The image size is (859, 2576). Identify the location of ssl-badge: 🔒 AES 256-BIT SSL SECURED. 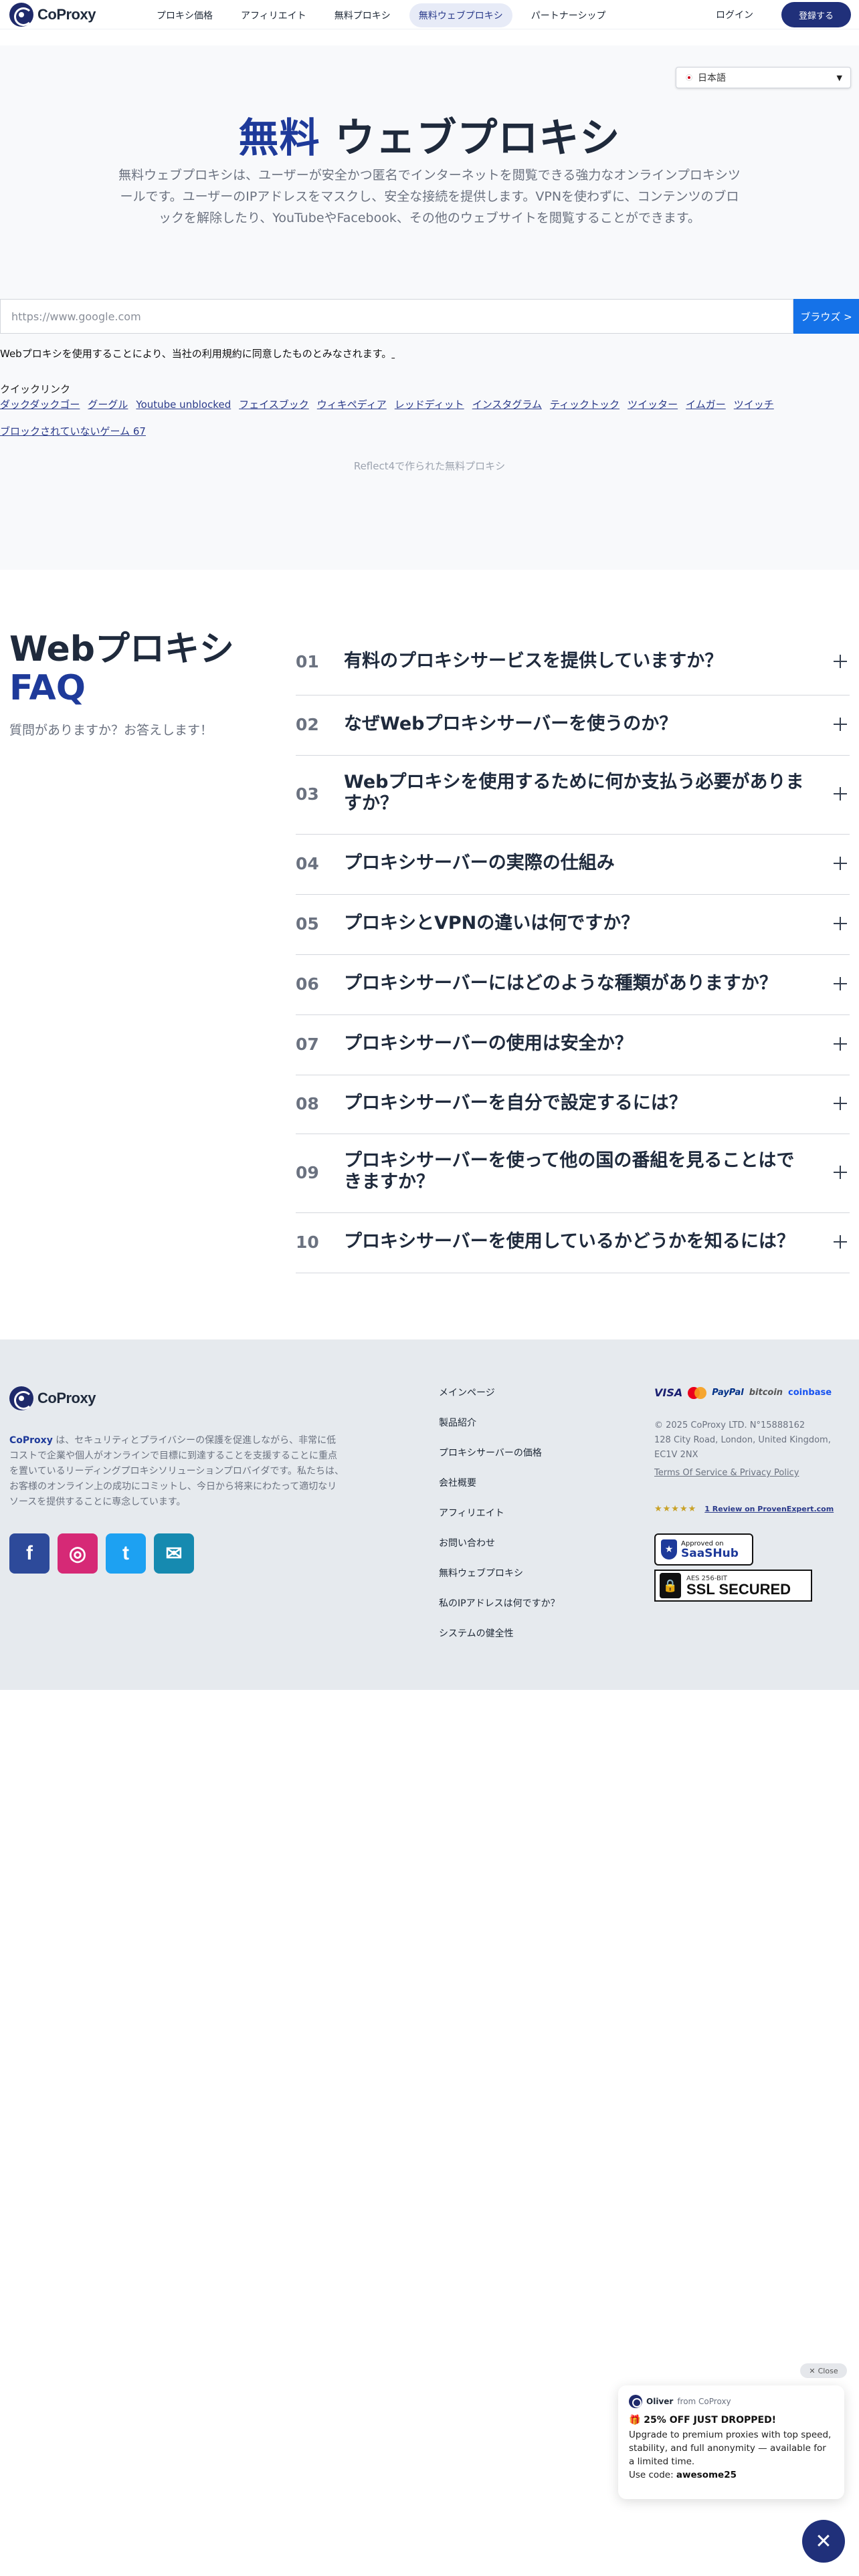
(733, 1586).